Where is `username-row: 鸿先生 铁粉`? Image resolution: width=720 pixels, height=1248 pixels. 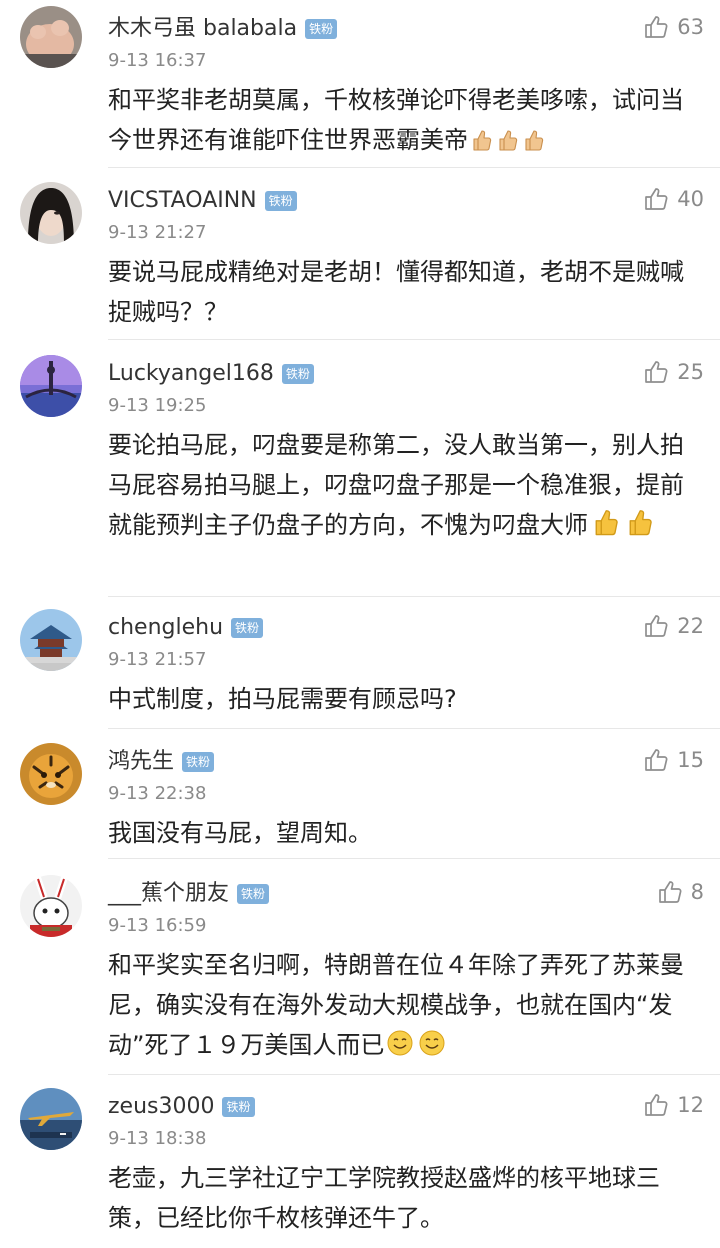
username-row: 鸿先生 铁粉 is located at coordinates (161, 762).